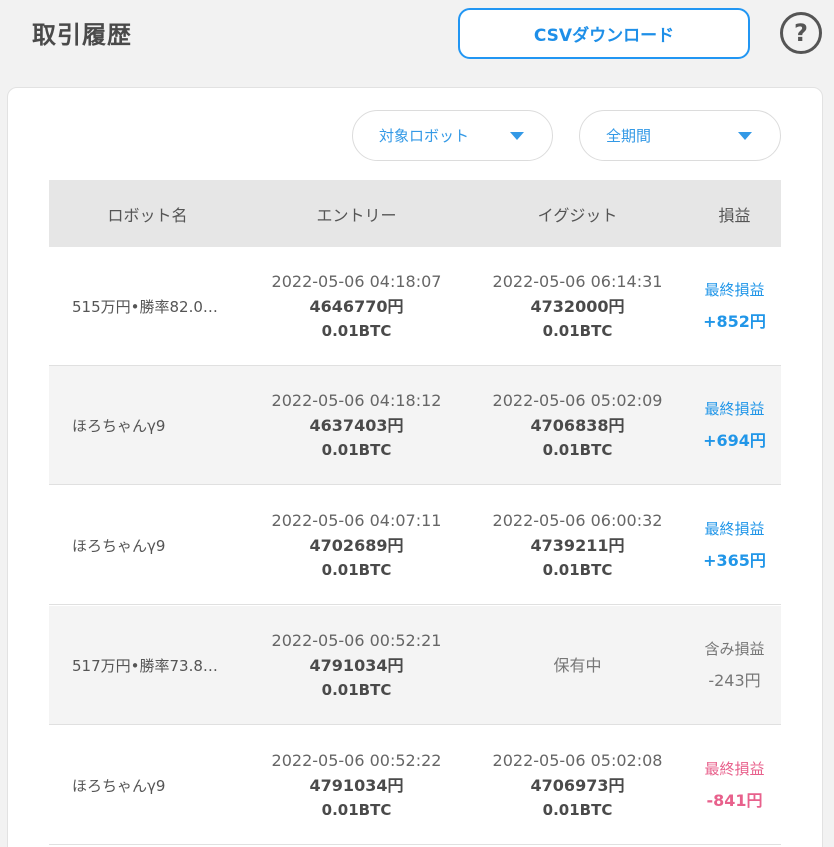  Describe the element at coordinates (680, 135) in the screenshot. I see `period-filter-select: 全期間` at that location.